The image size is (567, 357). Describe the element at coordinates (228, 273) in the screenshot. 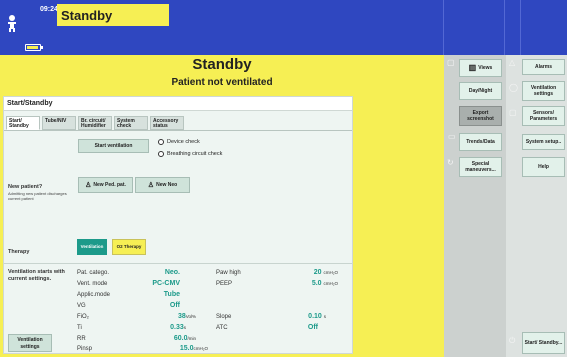

I see `param-label: Paw high` at that location.